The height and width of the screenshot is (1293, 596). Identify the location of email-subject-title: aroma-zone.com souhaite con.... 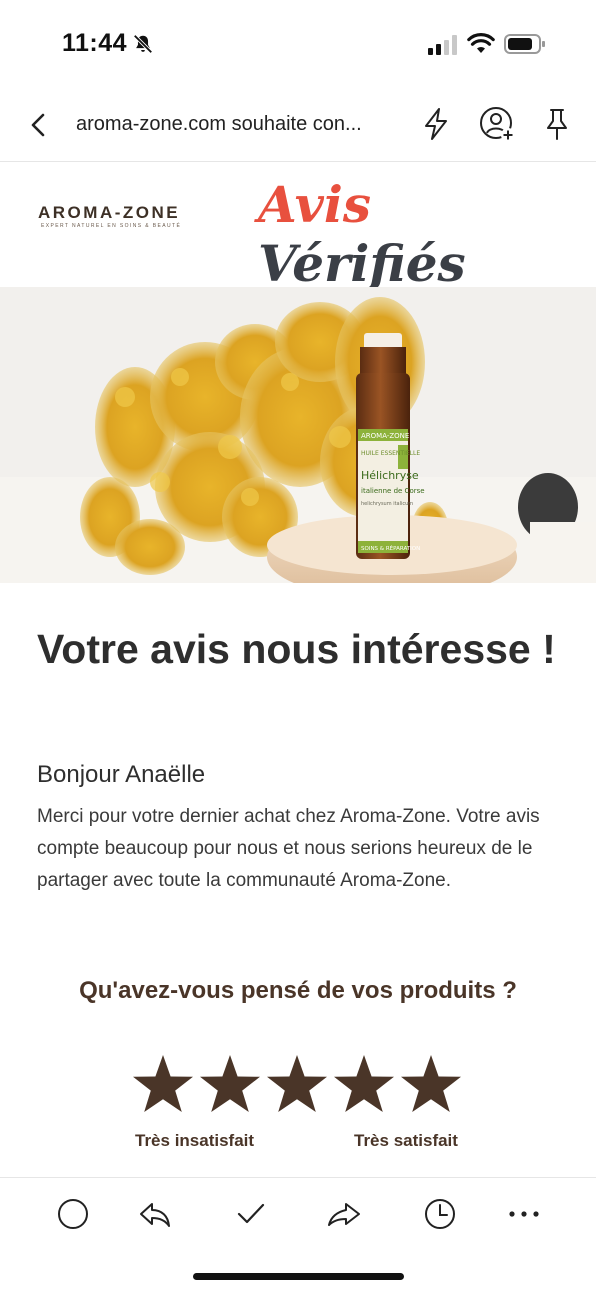
(236, 124).